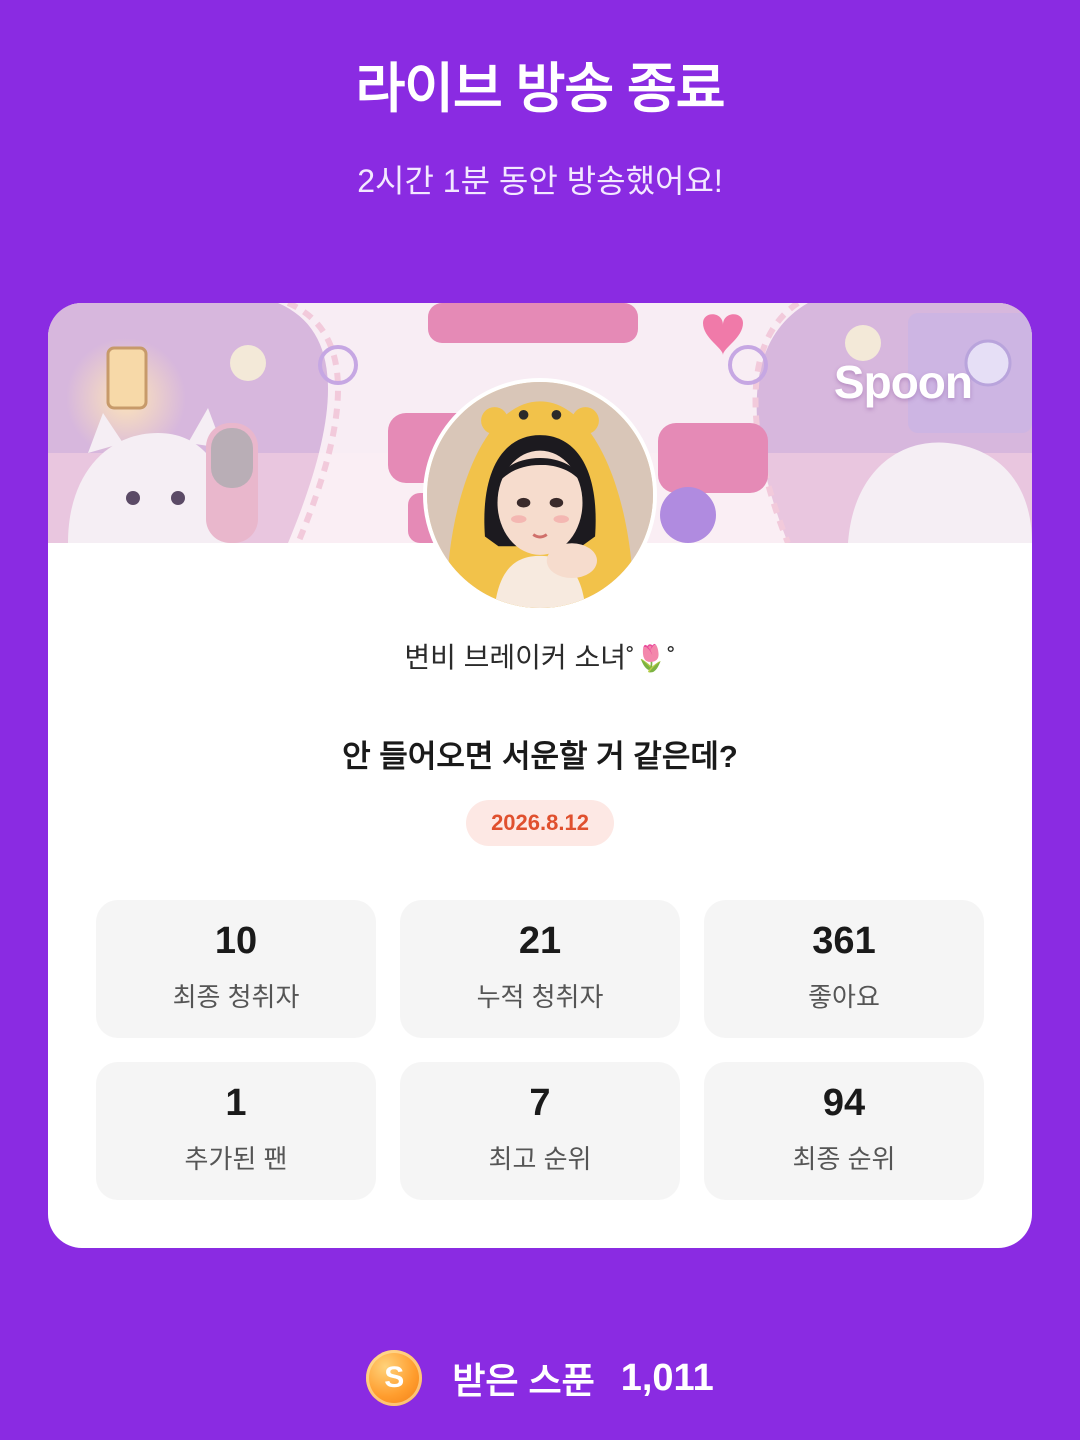 This screenshot has width=1080, height=1440. Describe the element at coordinates (394, 1378) in the screenshot. I see `spoon-coin-icon: S` at that location.